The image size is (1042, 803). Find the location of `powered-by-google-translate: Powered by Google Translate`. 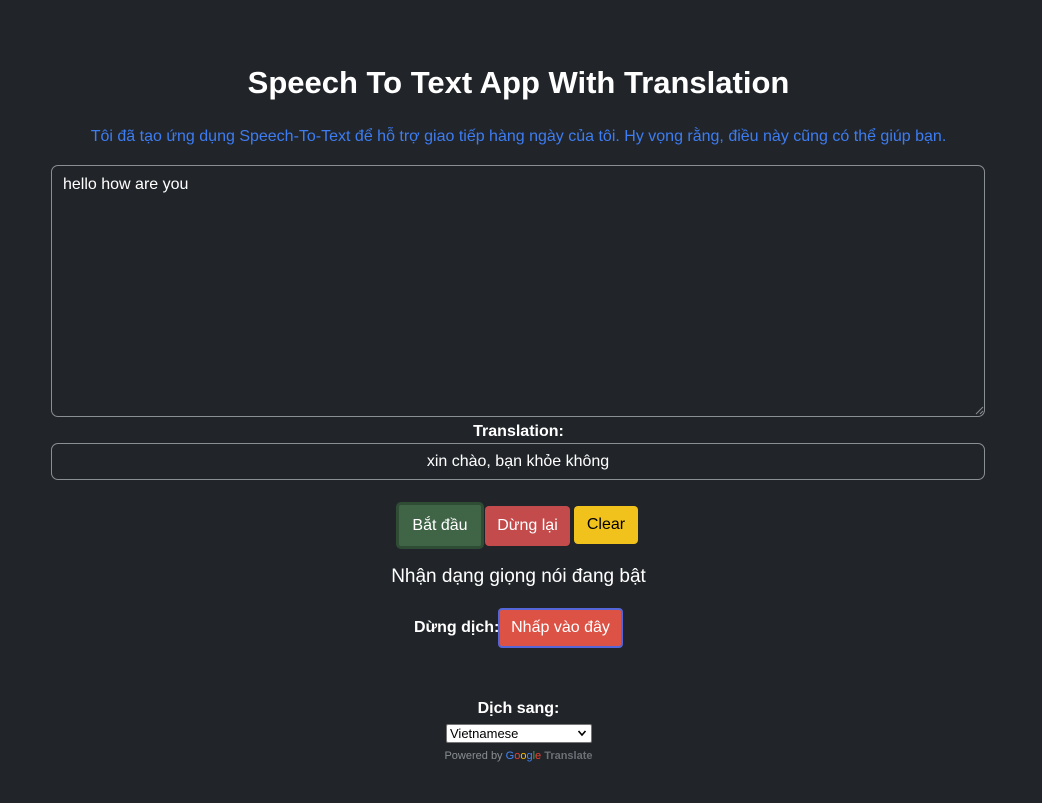

powered-by-google-translate: Powered by Google Translate is located at coordinates (518, 756).